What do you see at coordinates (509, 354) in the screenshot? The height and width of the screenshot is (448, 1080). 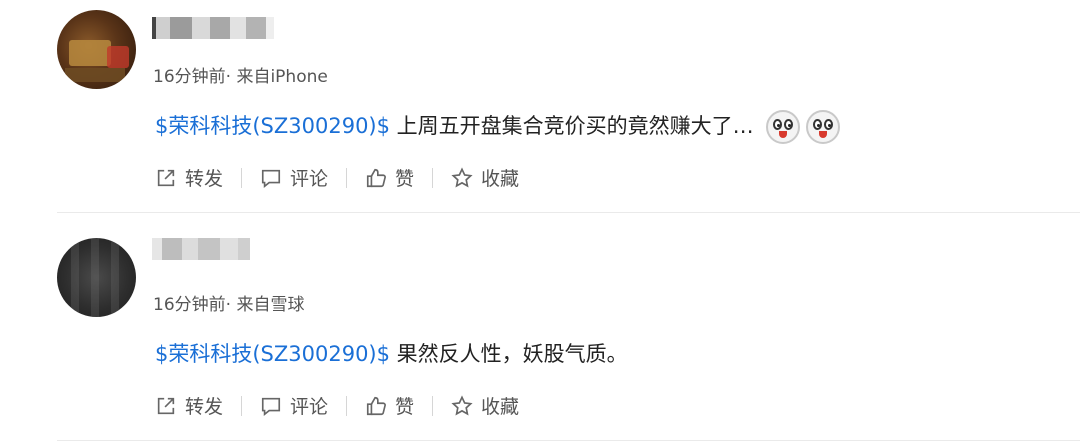 I see `post-text: 果然反人性，妖股气质。` at bounding box center [509, 354].